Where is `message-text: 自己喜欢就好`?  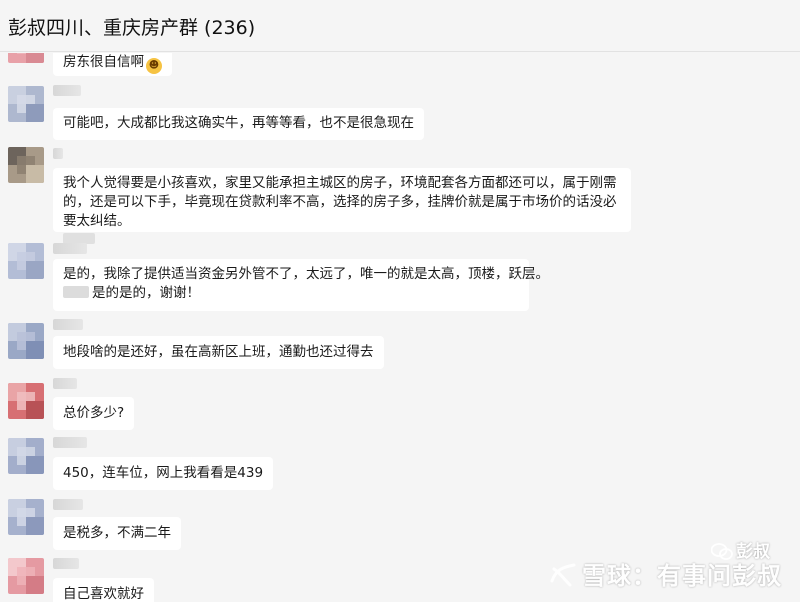 message-text: 自己喜欢就好 is located at coordinates (103, 594).